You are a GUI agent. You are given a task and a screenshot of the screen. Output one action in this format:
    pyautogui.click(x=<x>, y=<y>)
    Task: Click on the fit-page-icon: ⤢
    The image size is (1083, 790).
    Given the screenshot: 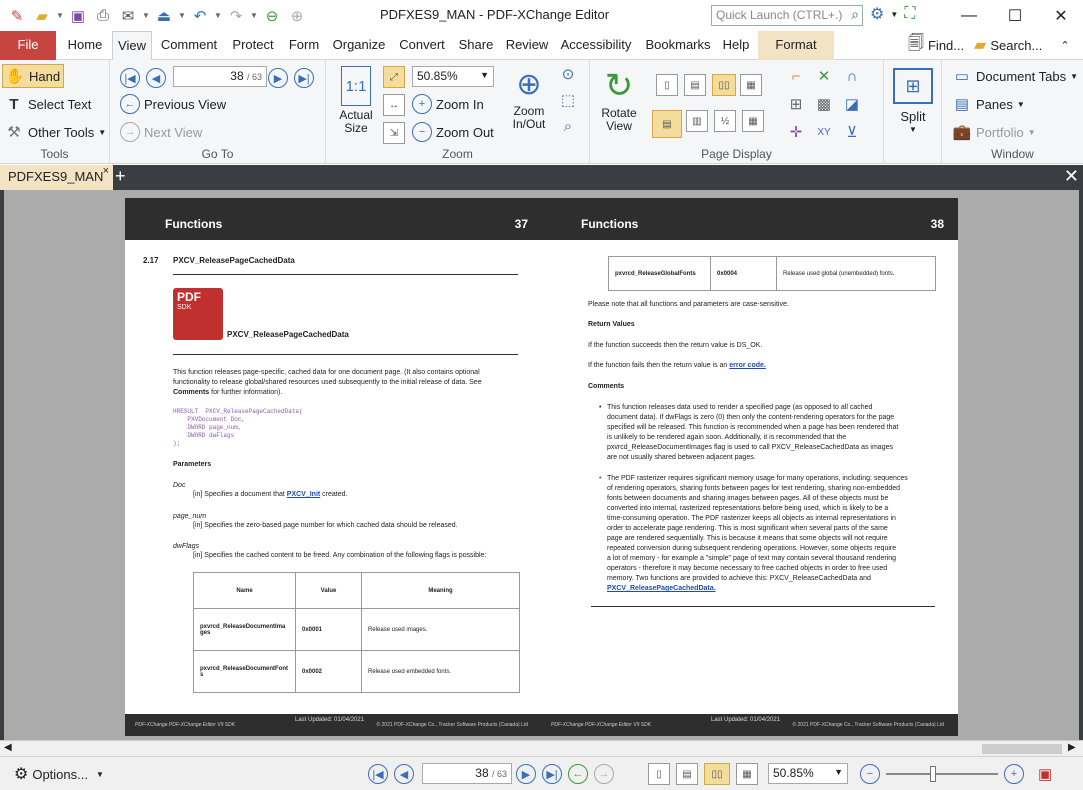 What is the action you would take?
    pyautogui.click(x=394, y=77)
    